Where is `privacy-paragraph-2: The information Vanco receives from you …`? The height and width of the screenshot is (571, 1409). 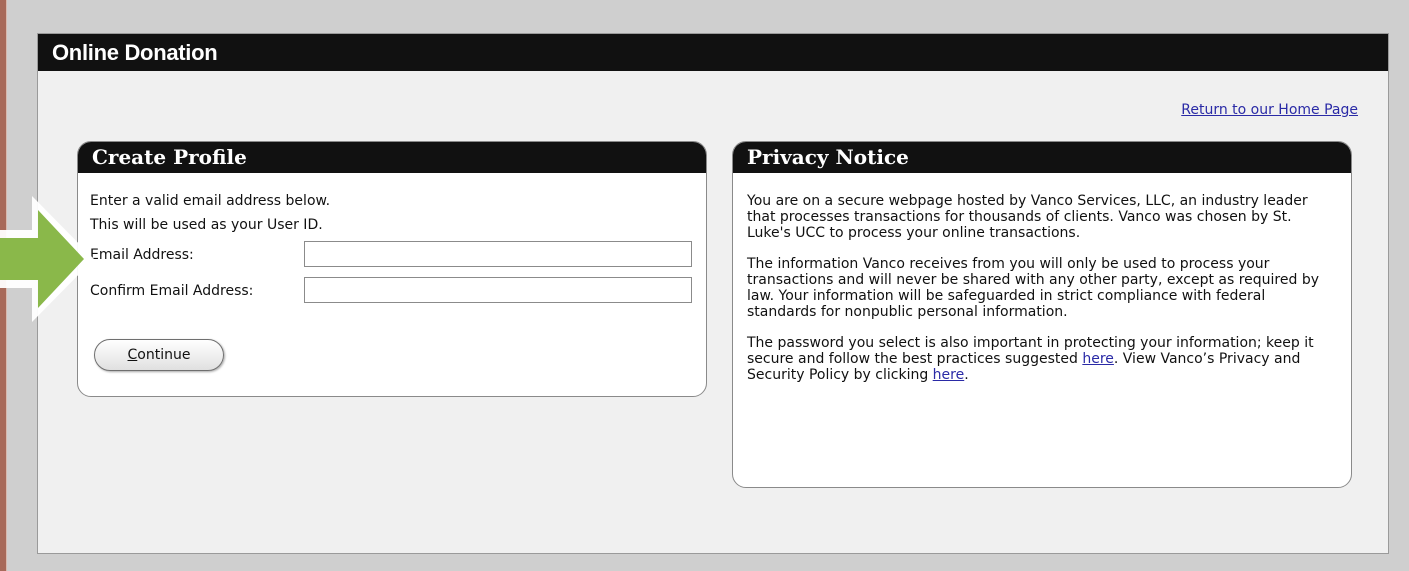 privacy-paragraph-2: The information Vanco receives from you … is located at coordinates (1033, 288).